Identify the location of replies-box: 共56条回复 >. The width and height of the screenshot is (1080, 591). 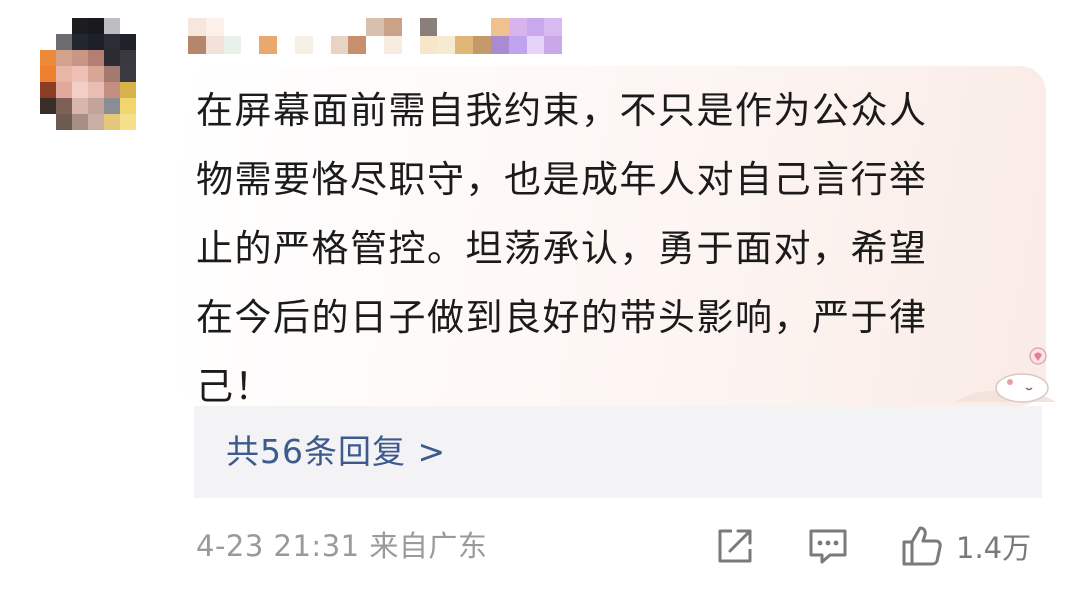
(618, 452).